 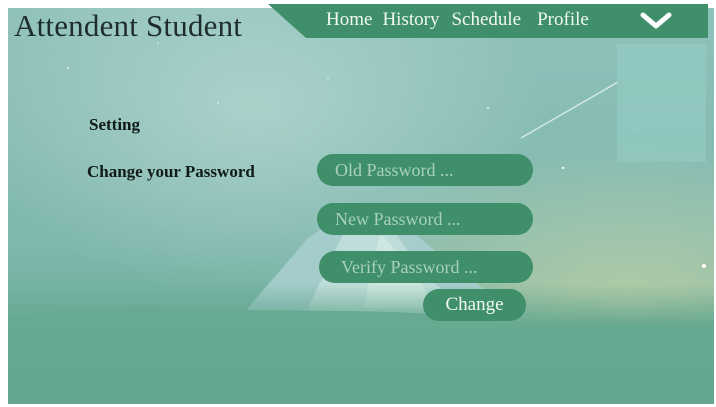 What do you see at coordinates (661, 103) in the screenshot?
I see `dropdown-panel` at bounding box center [661, 103].